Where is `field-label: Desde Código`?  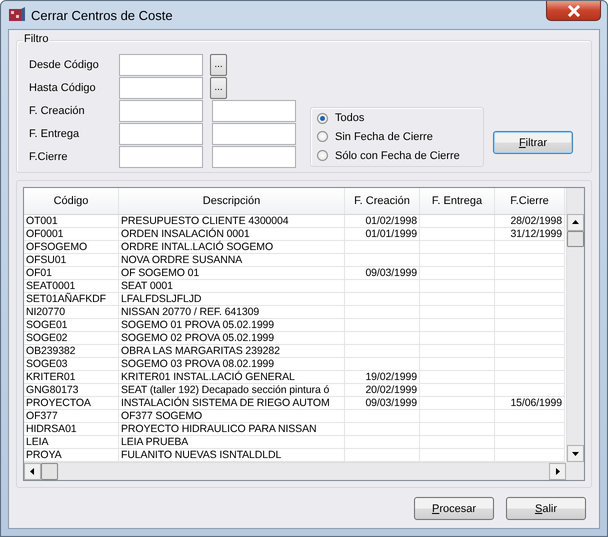
field-label: Desde Código is located at coordinates (64, 65).